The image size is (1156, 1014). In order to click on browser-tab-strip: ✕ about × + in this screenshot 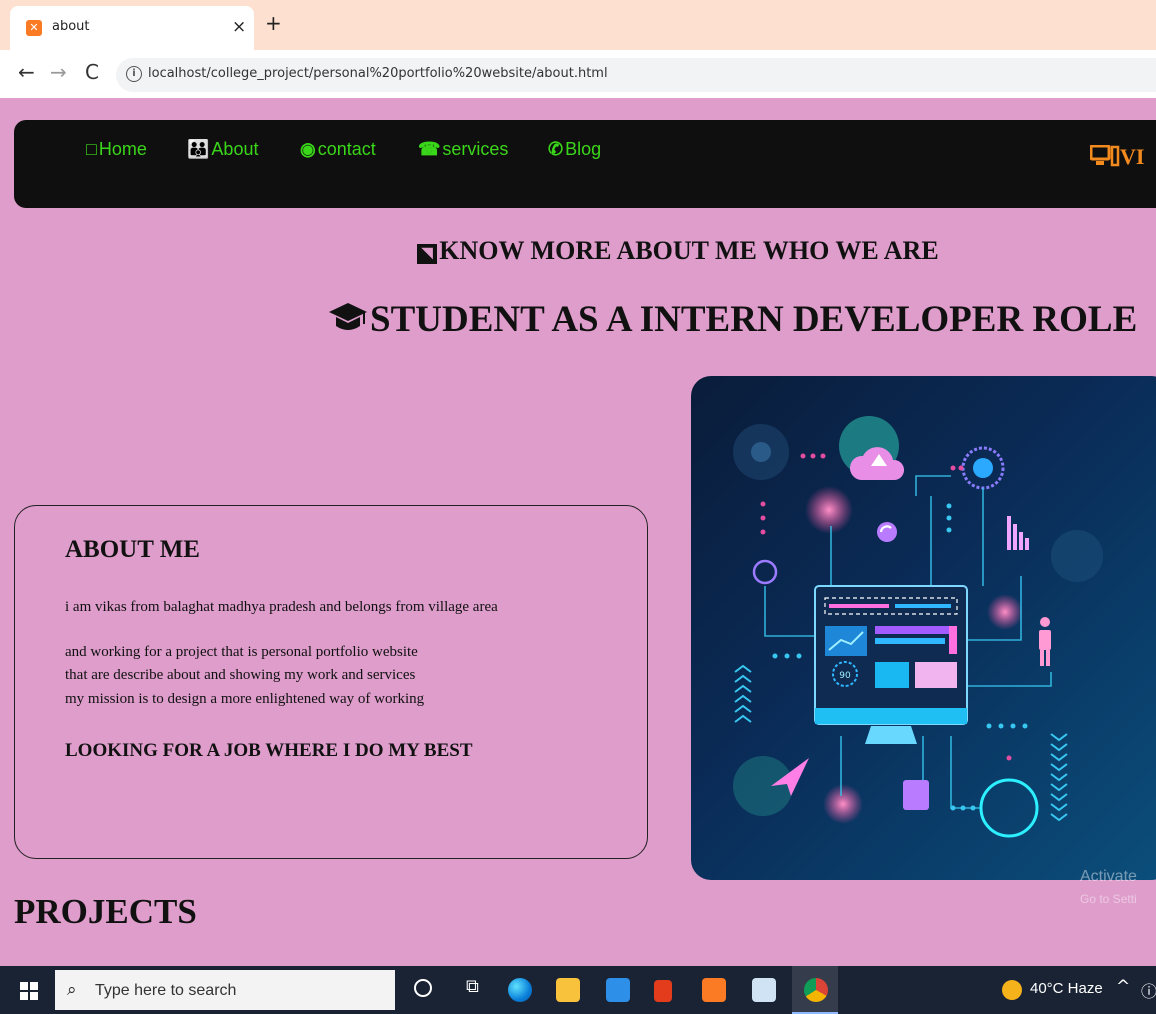, I will do `click(578, 25)`.